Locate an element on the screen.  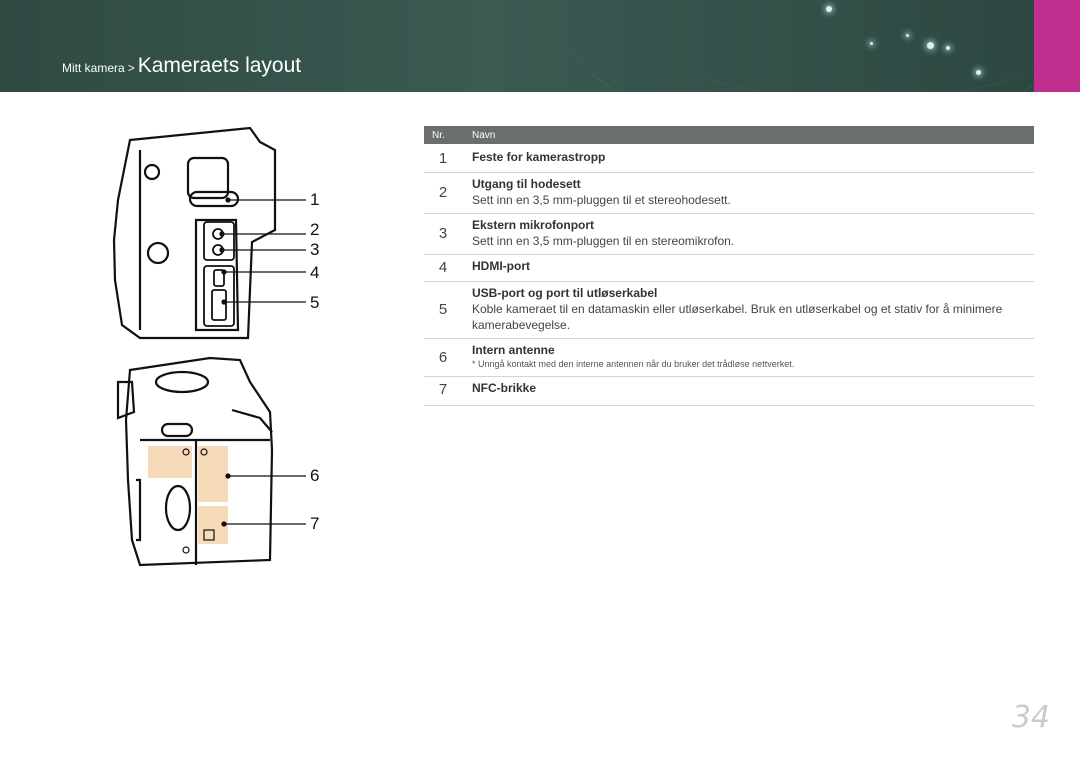
row-number: 7 is located at coordinates (443, 389).